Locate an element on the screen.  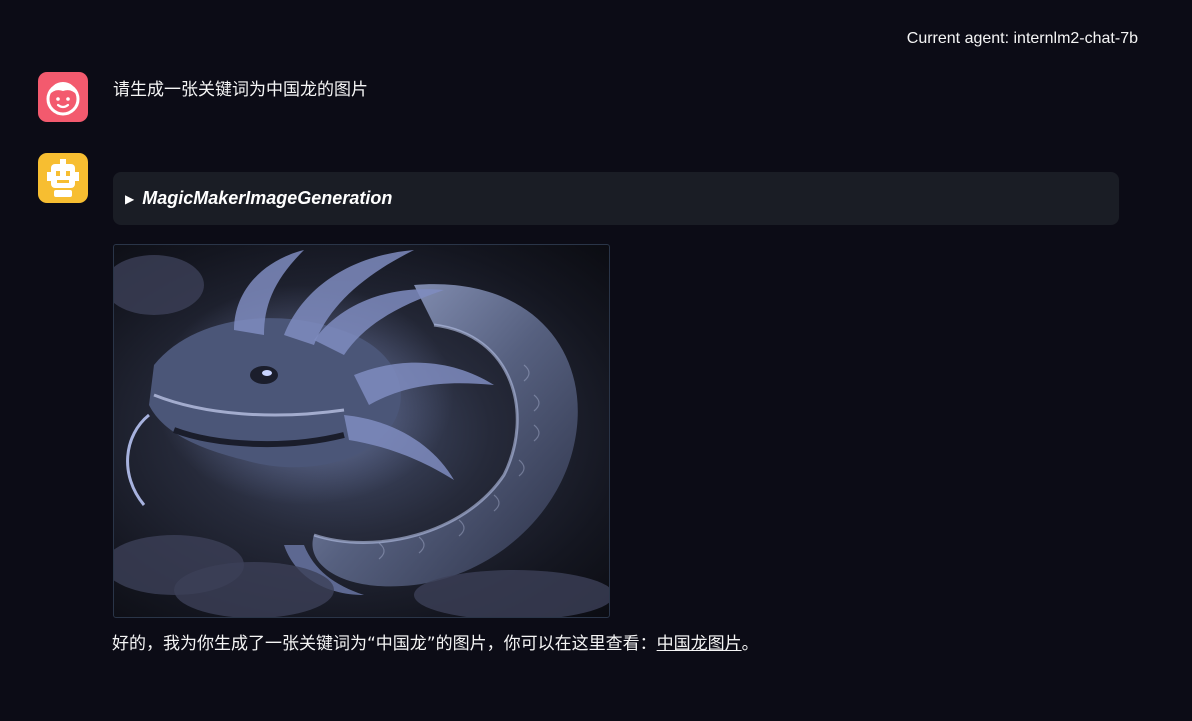
bot-reply-prefix: 好的，我为你生成了一张关键词为“中国龙”的图片，你可以在这里查看： is located at coordinates (384, 644).